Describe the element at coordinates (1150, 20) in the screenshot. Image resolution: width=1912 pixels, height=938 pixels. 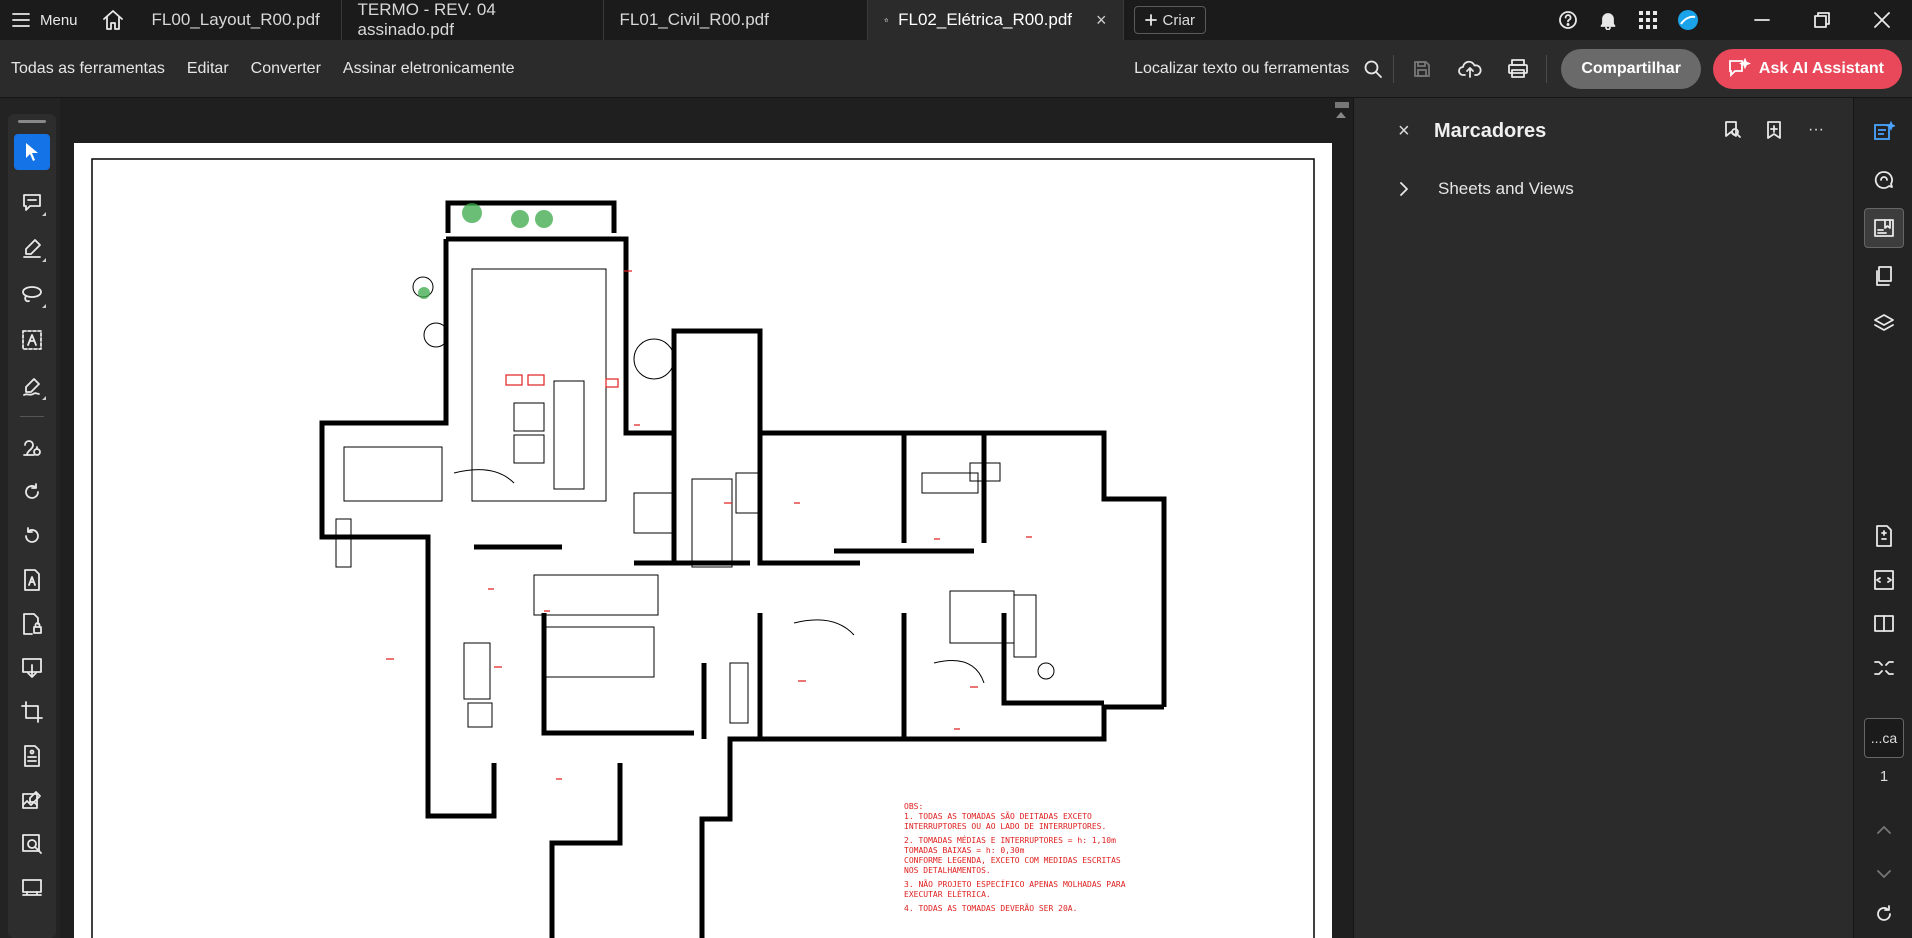
I see `plus-icon` at that location.